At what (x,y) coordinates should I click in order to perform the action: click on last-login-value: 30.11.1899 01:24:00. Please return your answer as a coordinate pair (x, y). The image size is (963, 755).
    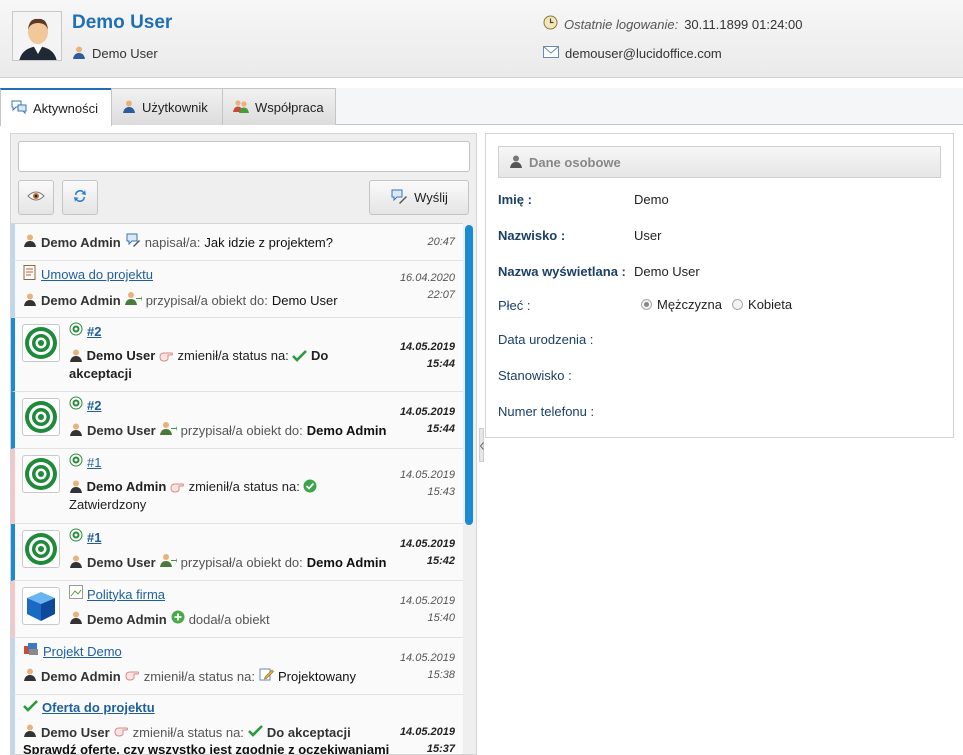
    Looking at the image, I should click on (743, 24).